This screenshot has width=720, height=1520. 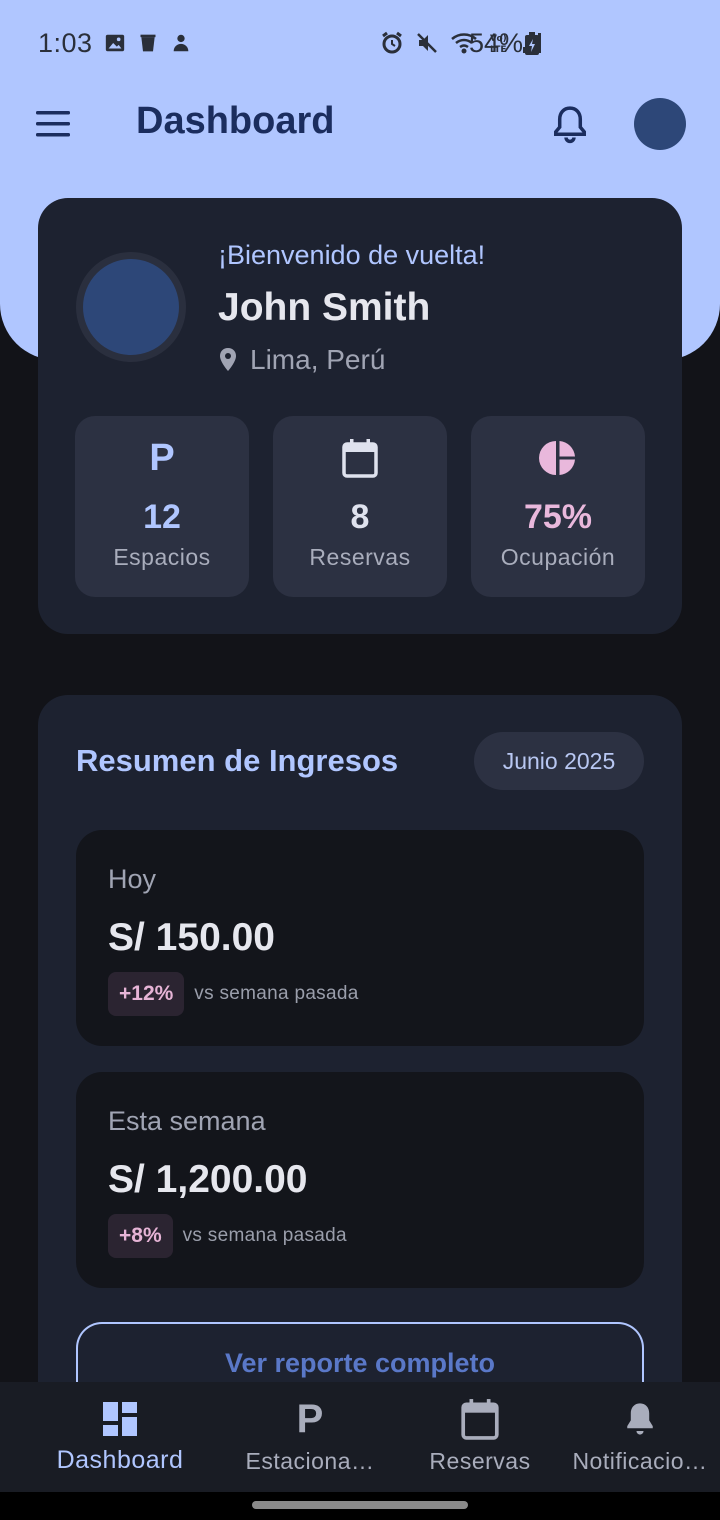 I want to click on alarm-icon, so click(x=392, y=42).